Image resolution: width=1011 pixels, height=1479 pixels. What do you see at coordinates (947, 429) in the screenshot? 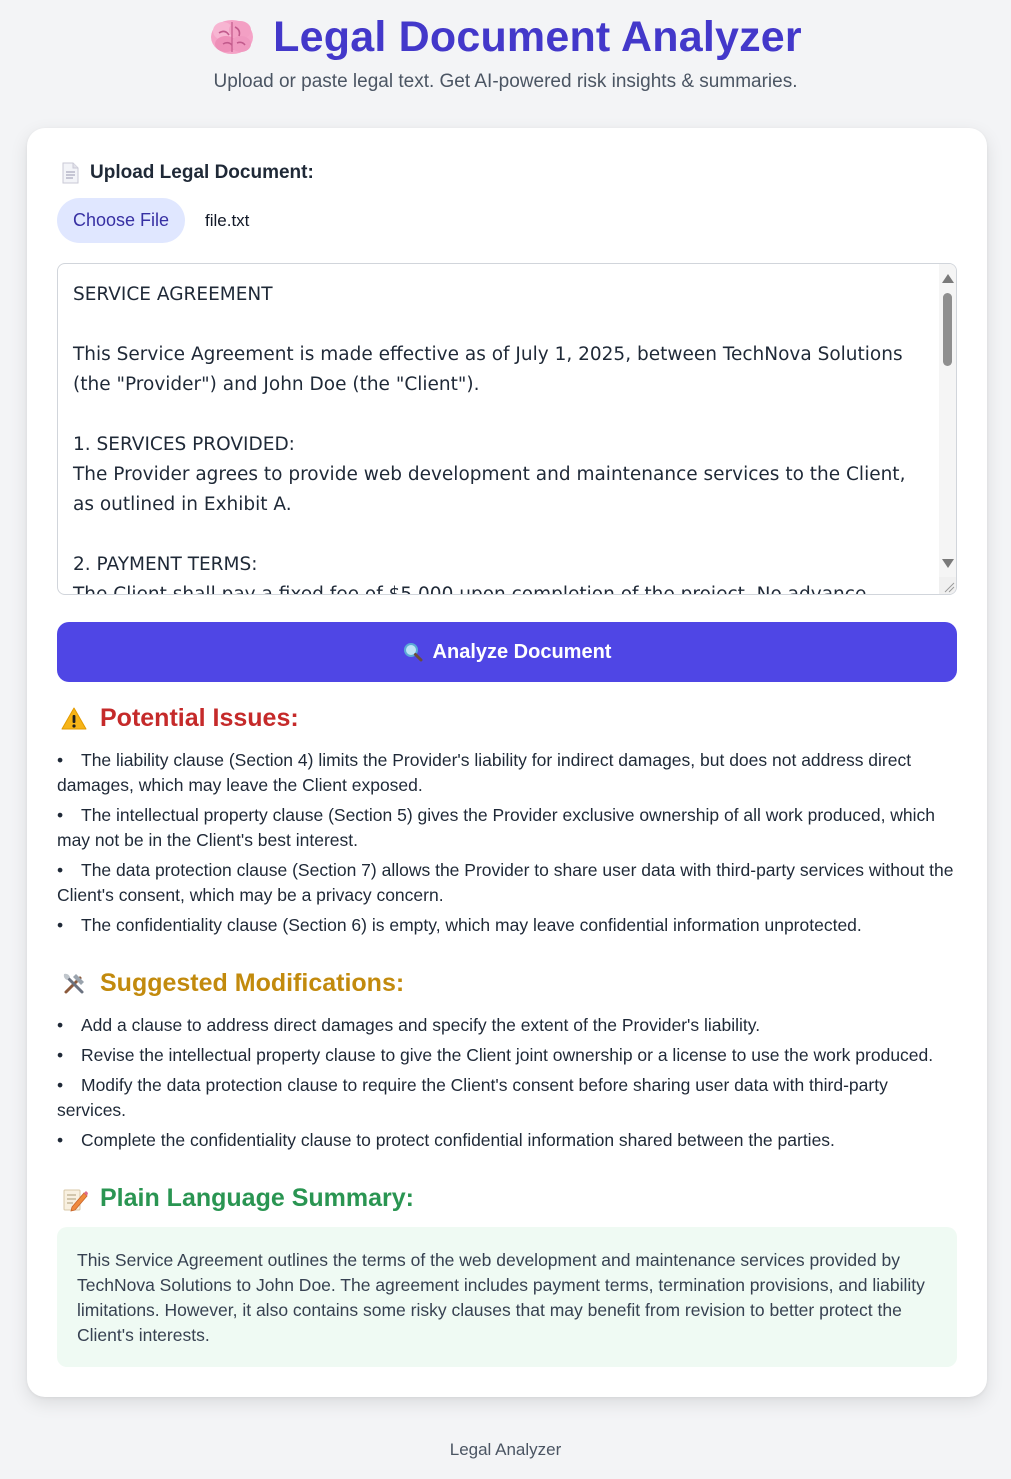
I see `textarea-scrollbar` at bounding box center [947, 429].